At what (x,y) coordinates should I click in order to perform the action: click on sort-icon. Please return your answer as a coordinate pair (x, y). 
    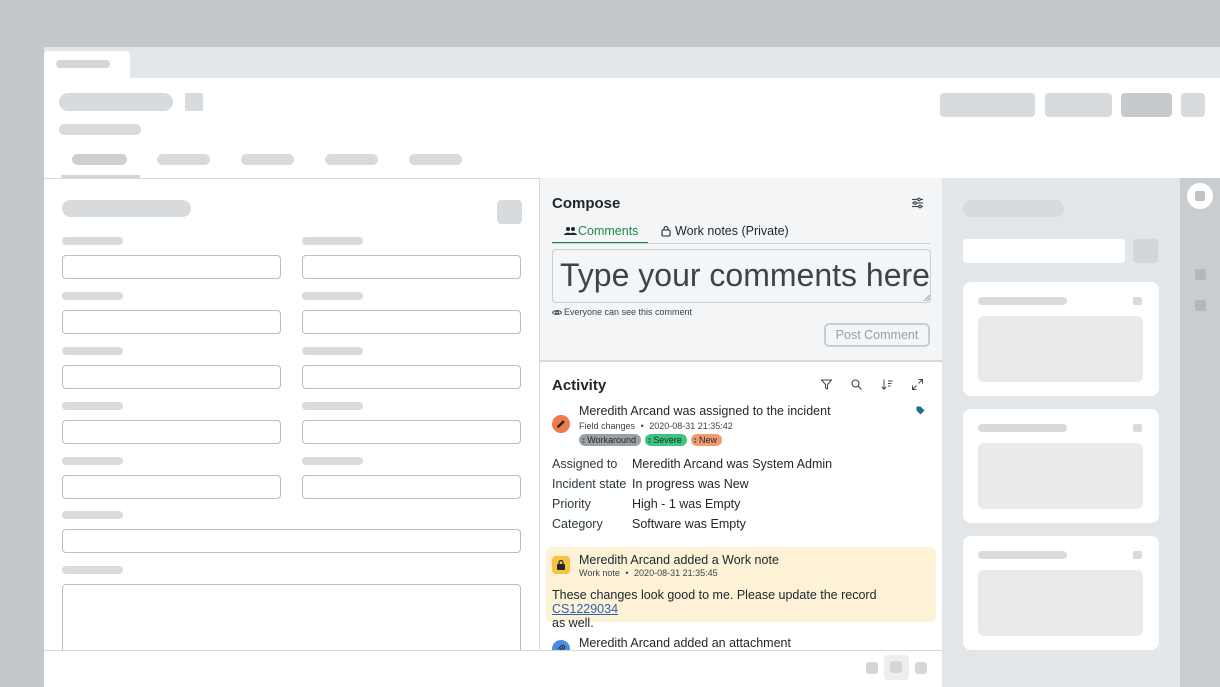
    Looking at the image, I should click on (887, 384).